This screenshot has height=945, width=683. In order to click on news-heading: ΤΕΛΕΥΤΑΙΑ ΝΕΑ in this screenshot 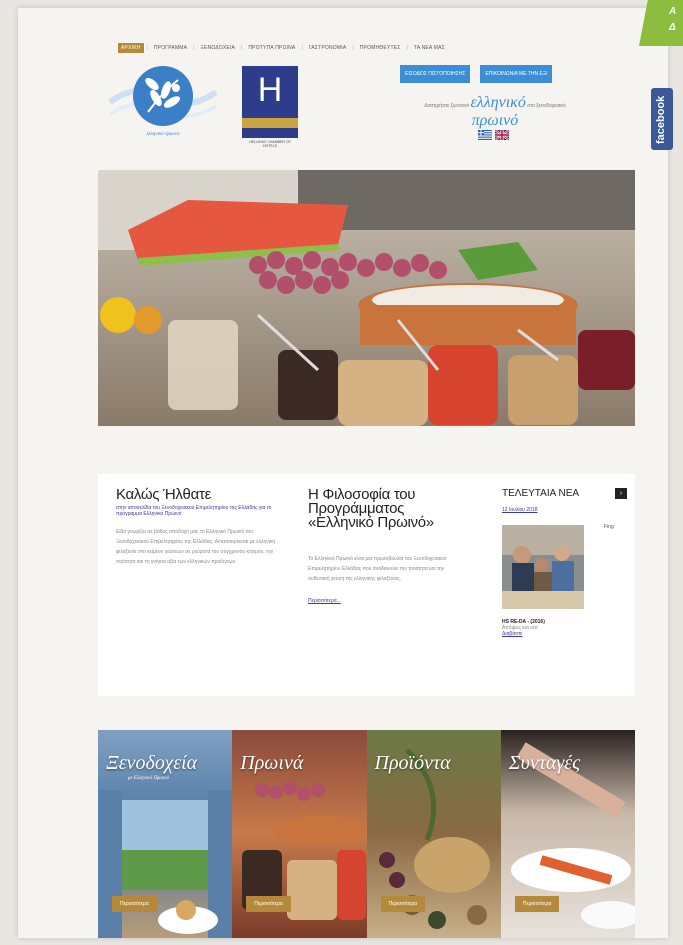, I will do `click(541, 493)`.